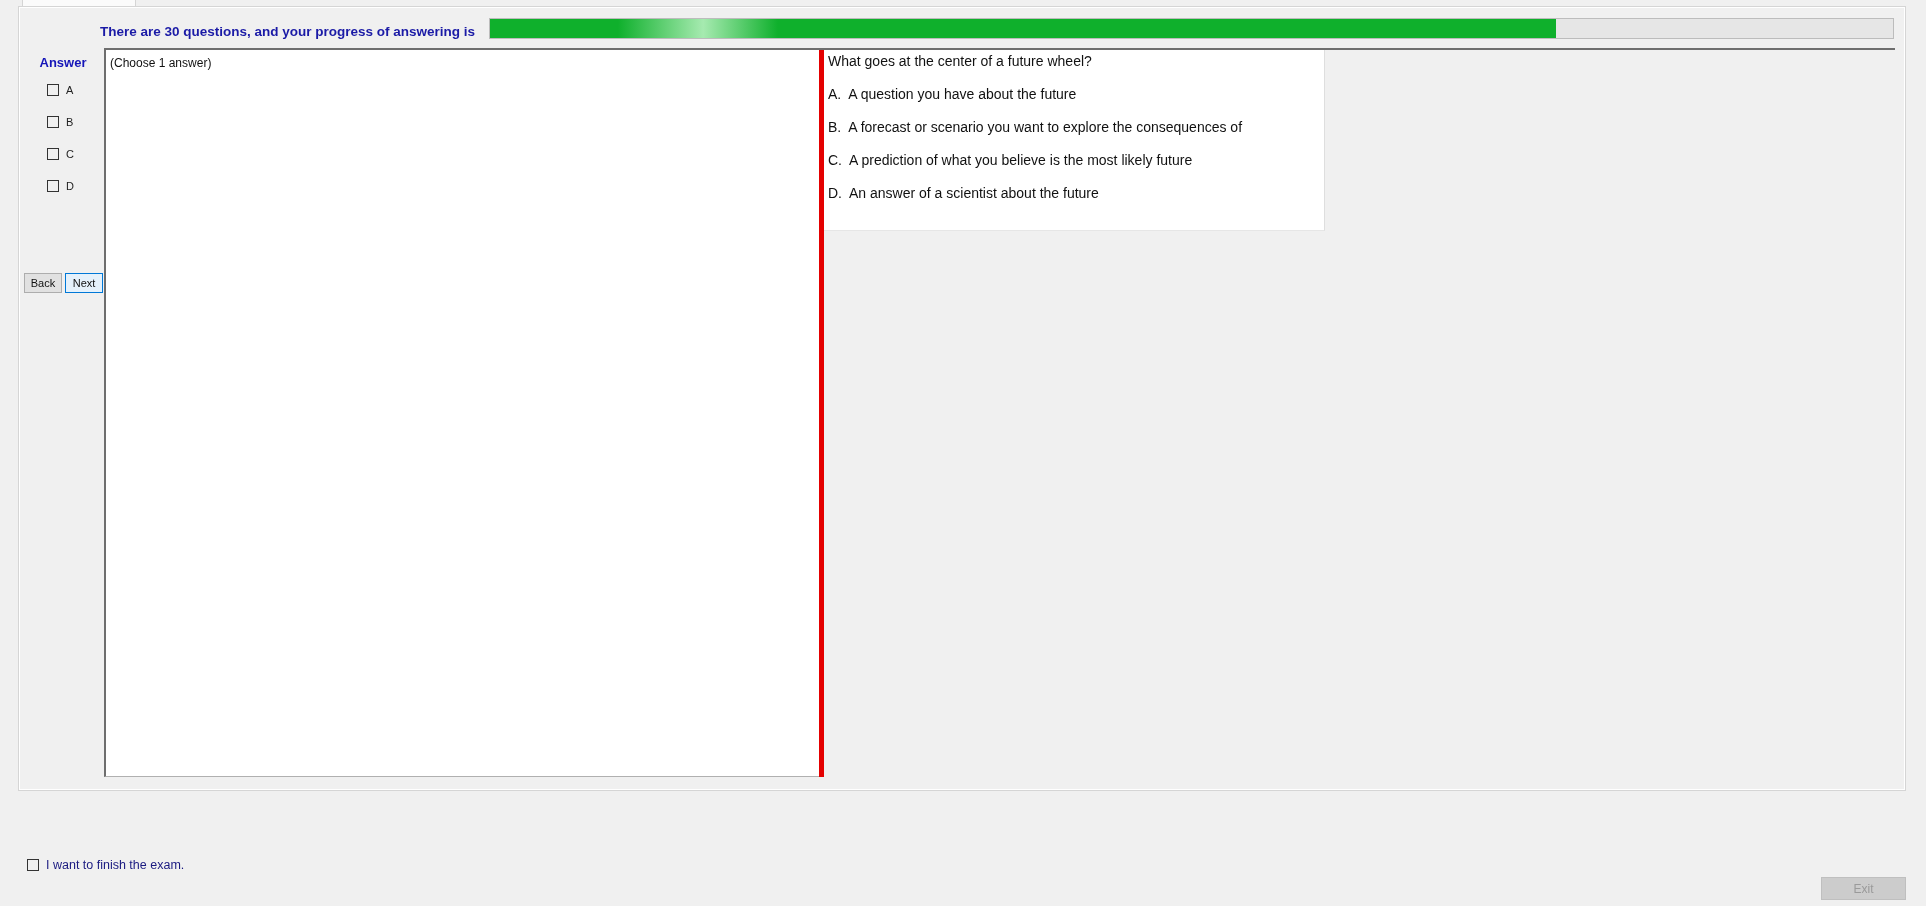 The width and height of the screenshot is (1926, 906). Describe the element at coordinates (964, 194) in the screenshot. I see `option-text: D. An answer of a scientist about the future` at that location.